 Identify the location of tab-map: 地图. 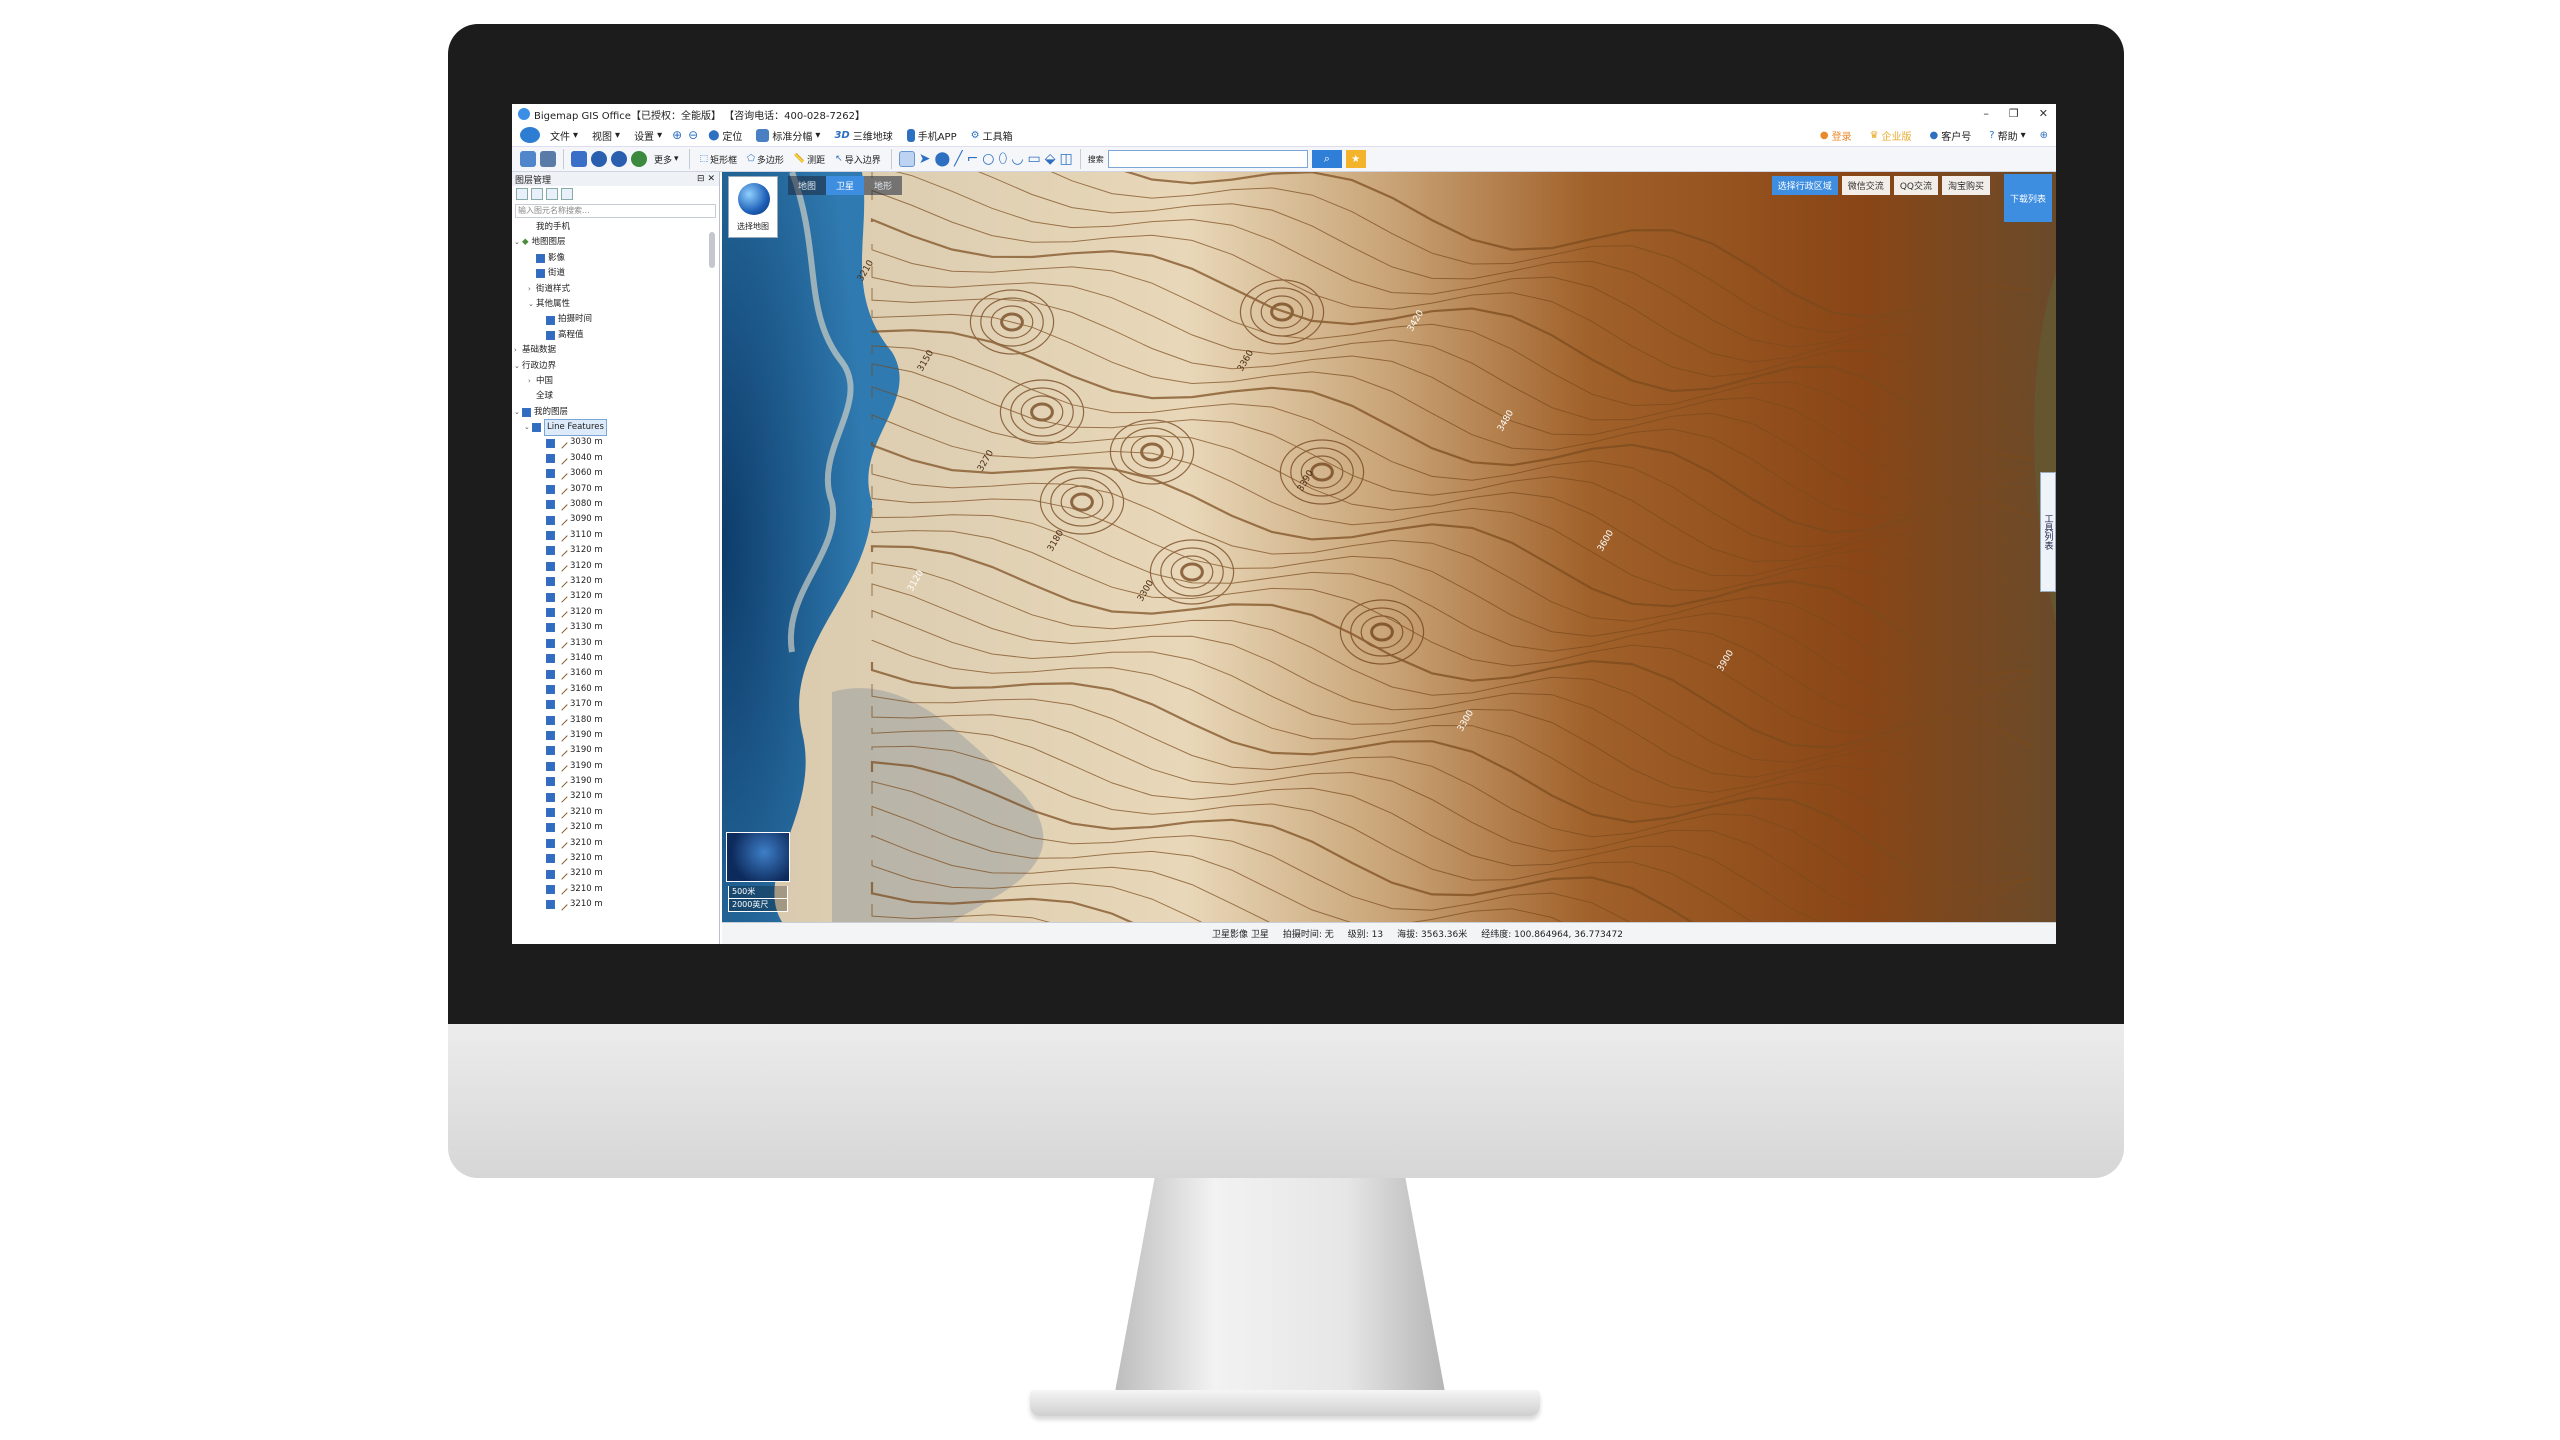
(807, 185).